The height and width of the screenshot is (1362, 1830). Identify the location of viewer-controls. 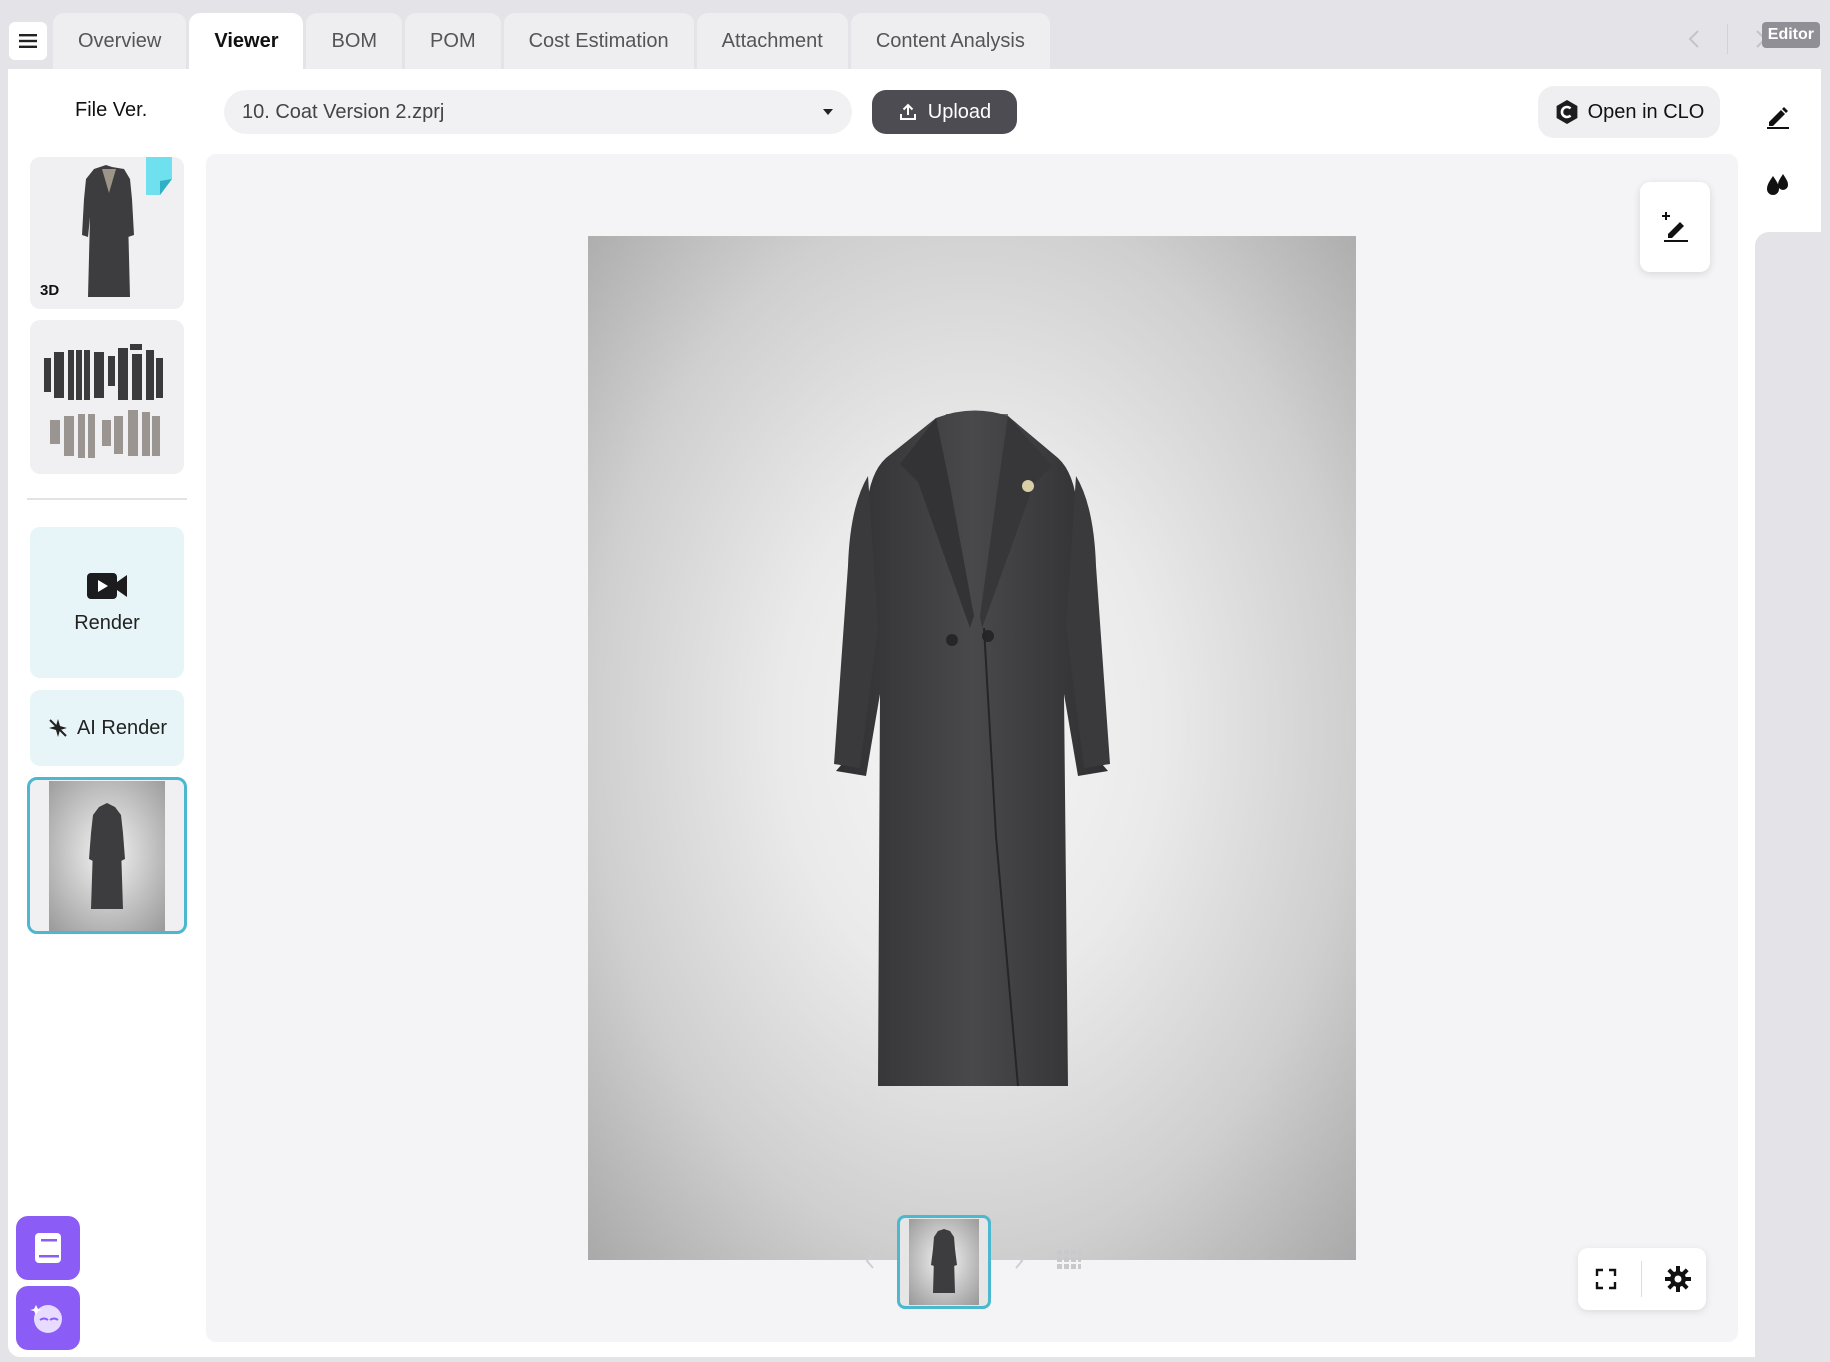
(1642, 1279).